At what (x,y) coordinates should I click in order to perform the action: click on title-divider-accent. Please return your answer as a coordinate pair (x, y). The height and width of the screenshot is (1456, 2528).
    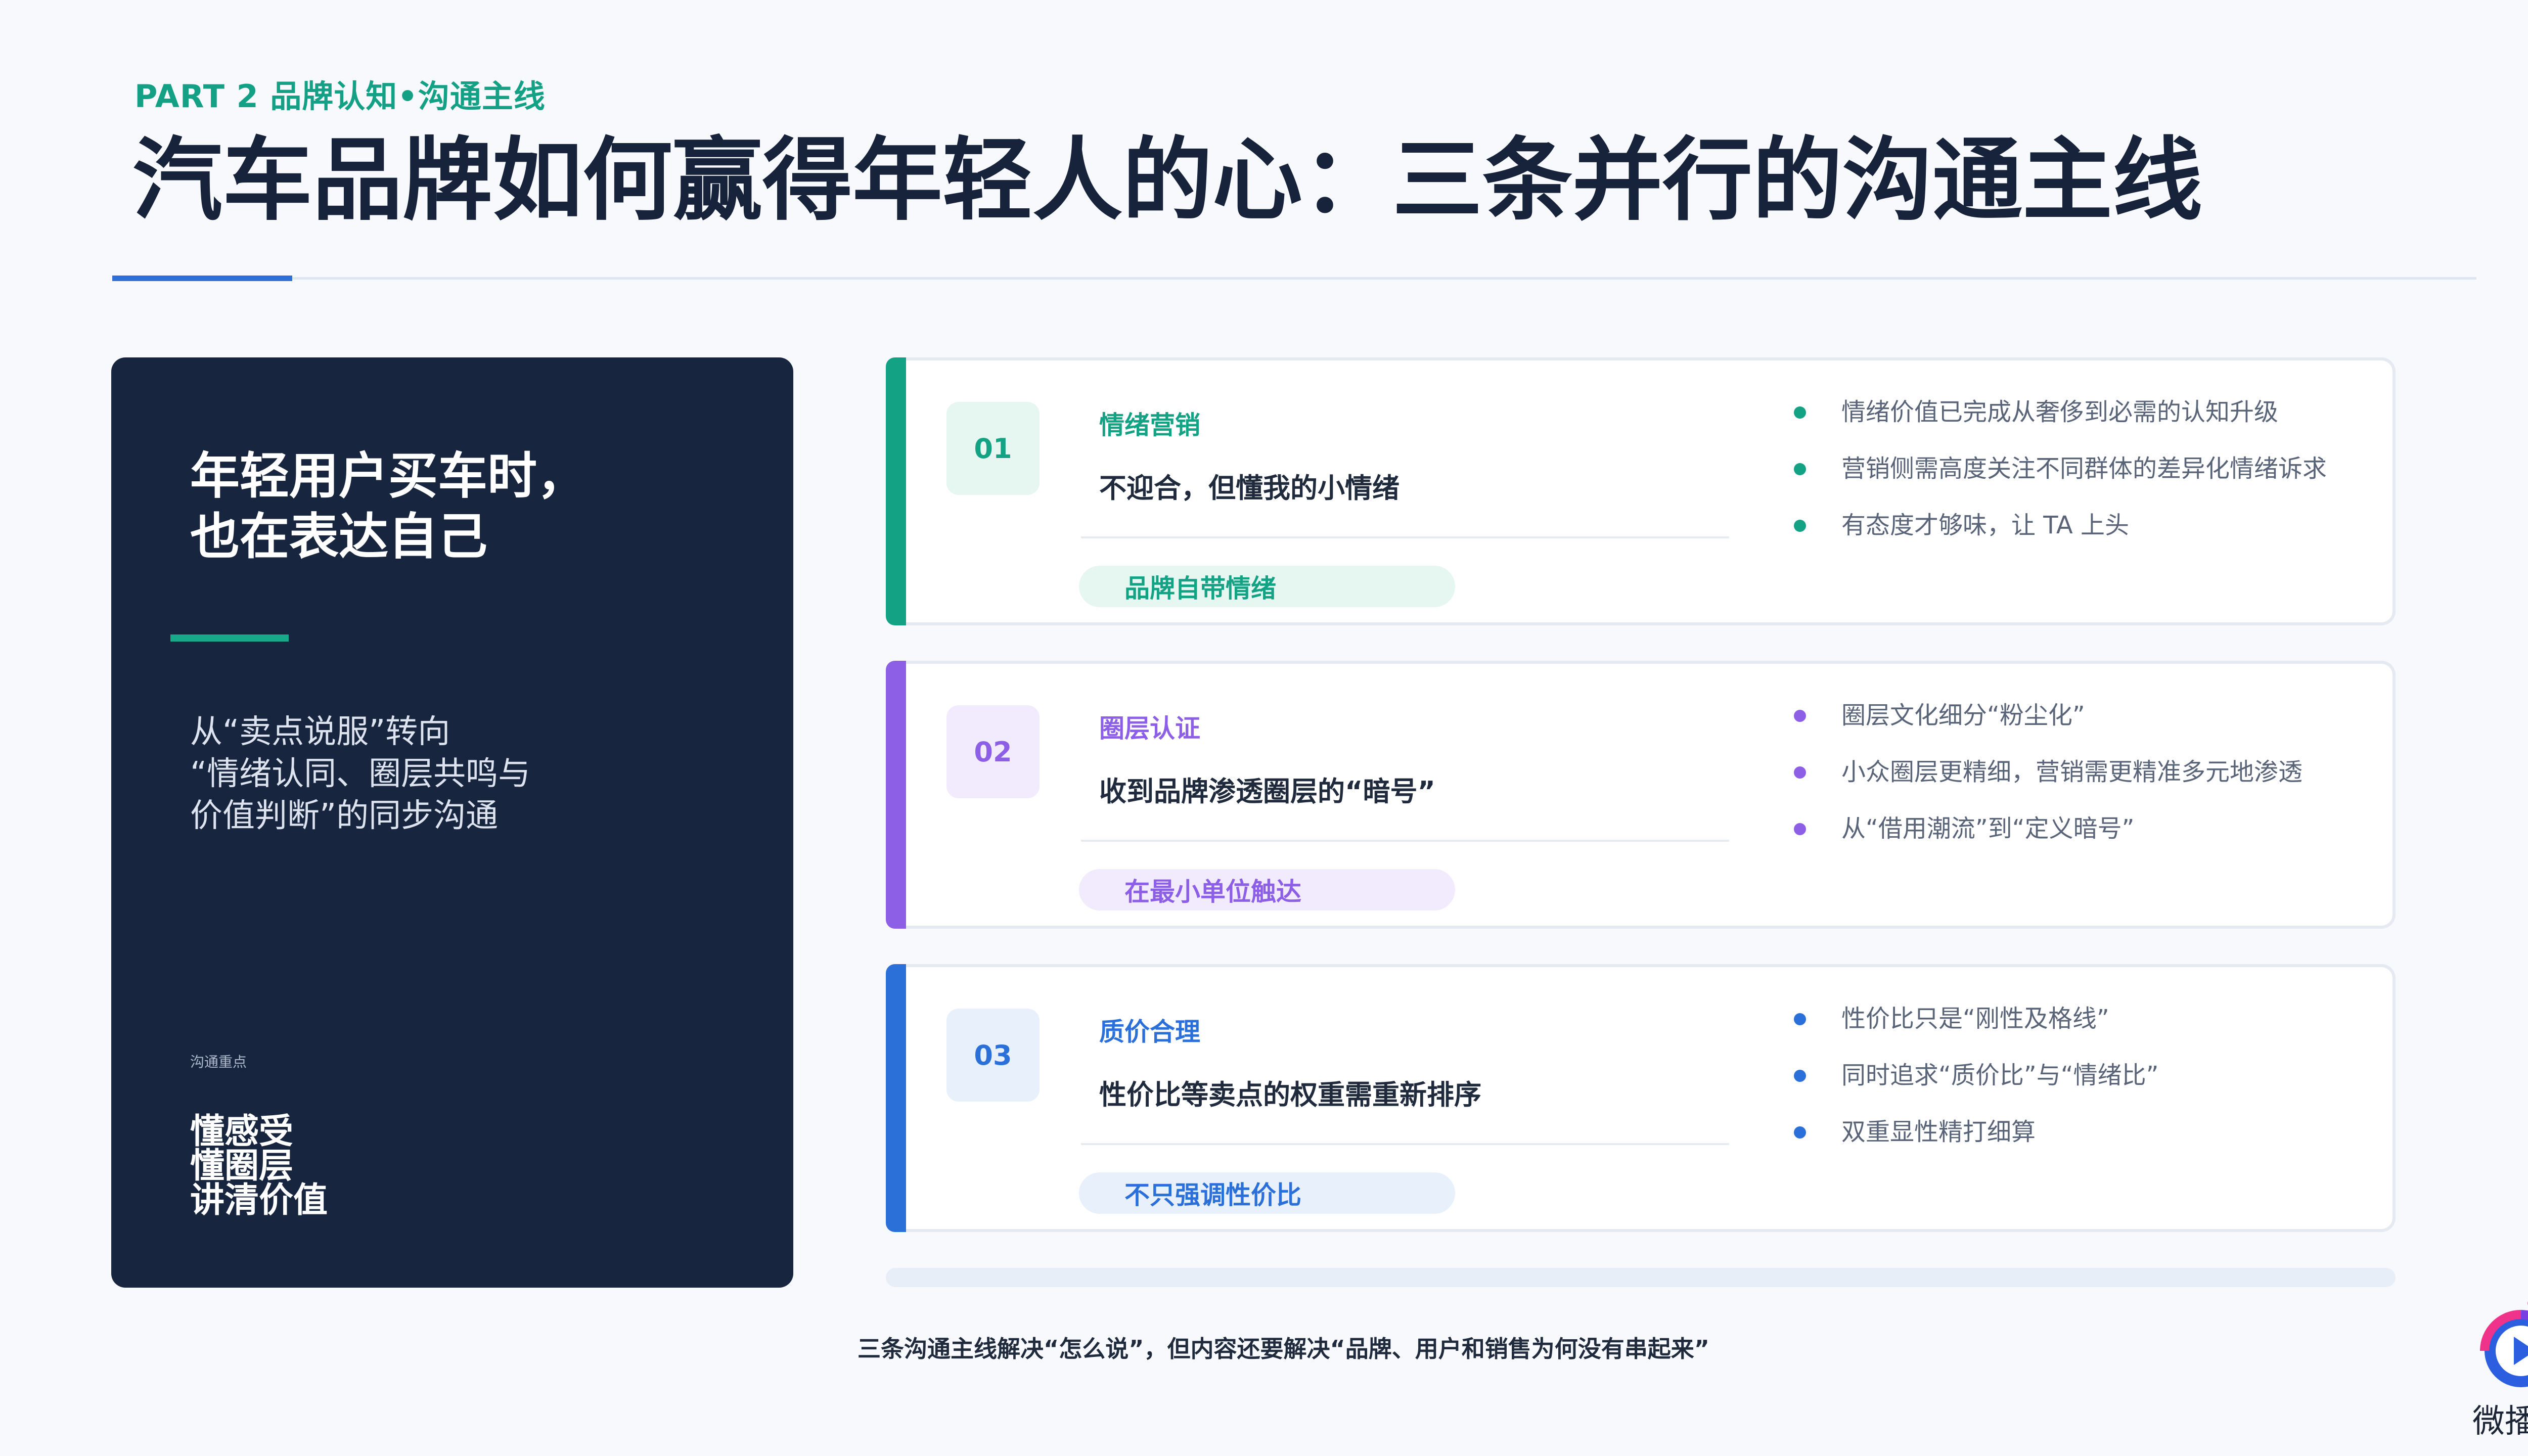
    Looking at the image, I should click on (202, 278).